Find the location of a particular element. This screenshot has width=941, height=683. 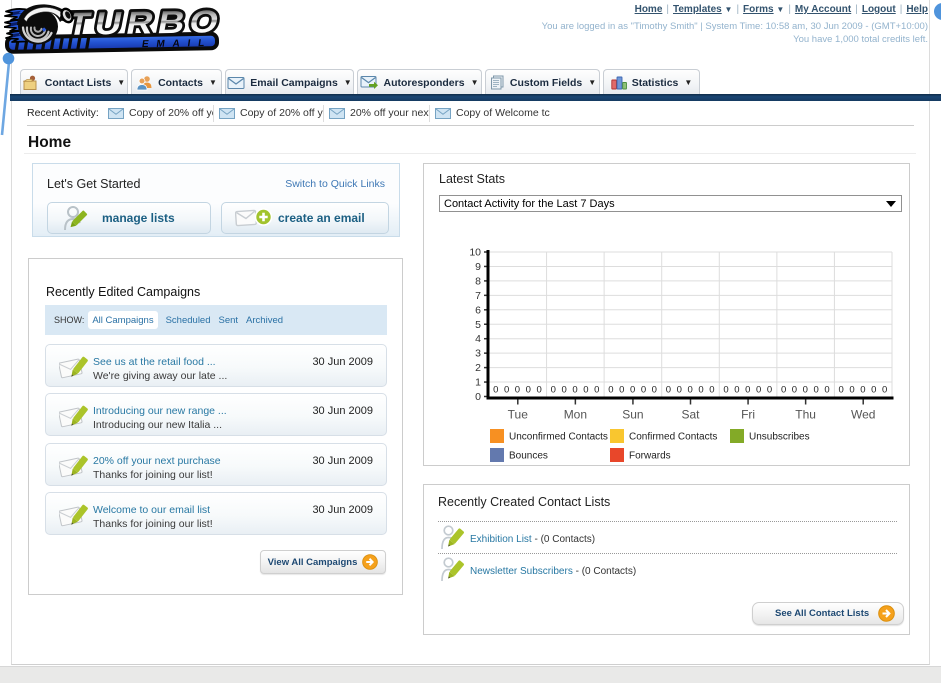

svg-text: 8 is located at coordinates (478, 281).